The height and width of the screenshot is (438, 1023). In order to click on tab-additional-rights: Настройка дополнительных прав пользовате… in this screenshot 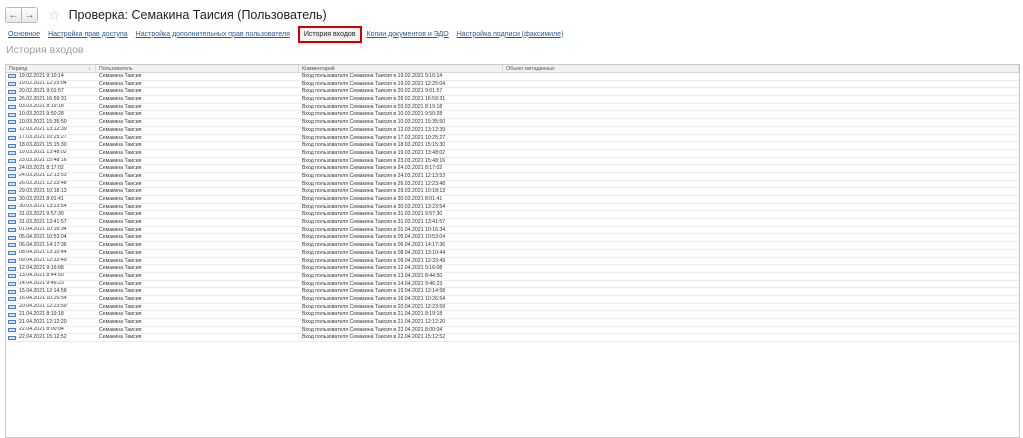, I will do `click(213, 34)`.